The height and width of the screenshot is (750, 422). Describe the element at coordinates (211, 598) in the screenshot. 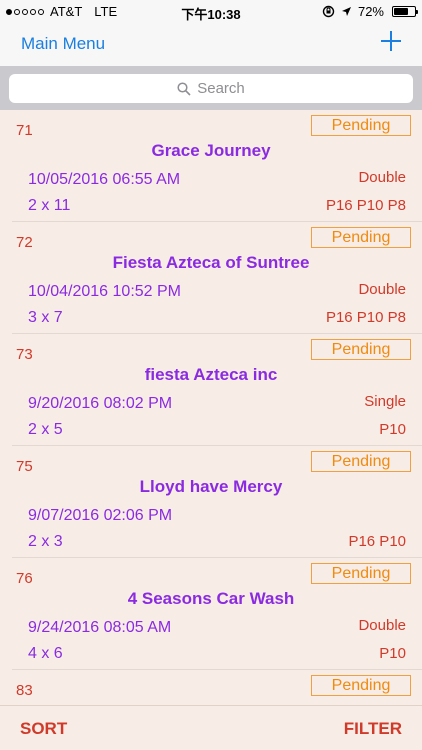

I see `customer-name: 4 Seasons Car Wash` at that location.